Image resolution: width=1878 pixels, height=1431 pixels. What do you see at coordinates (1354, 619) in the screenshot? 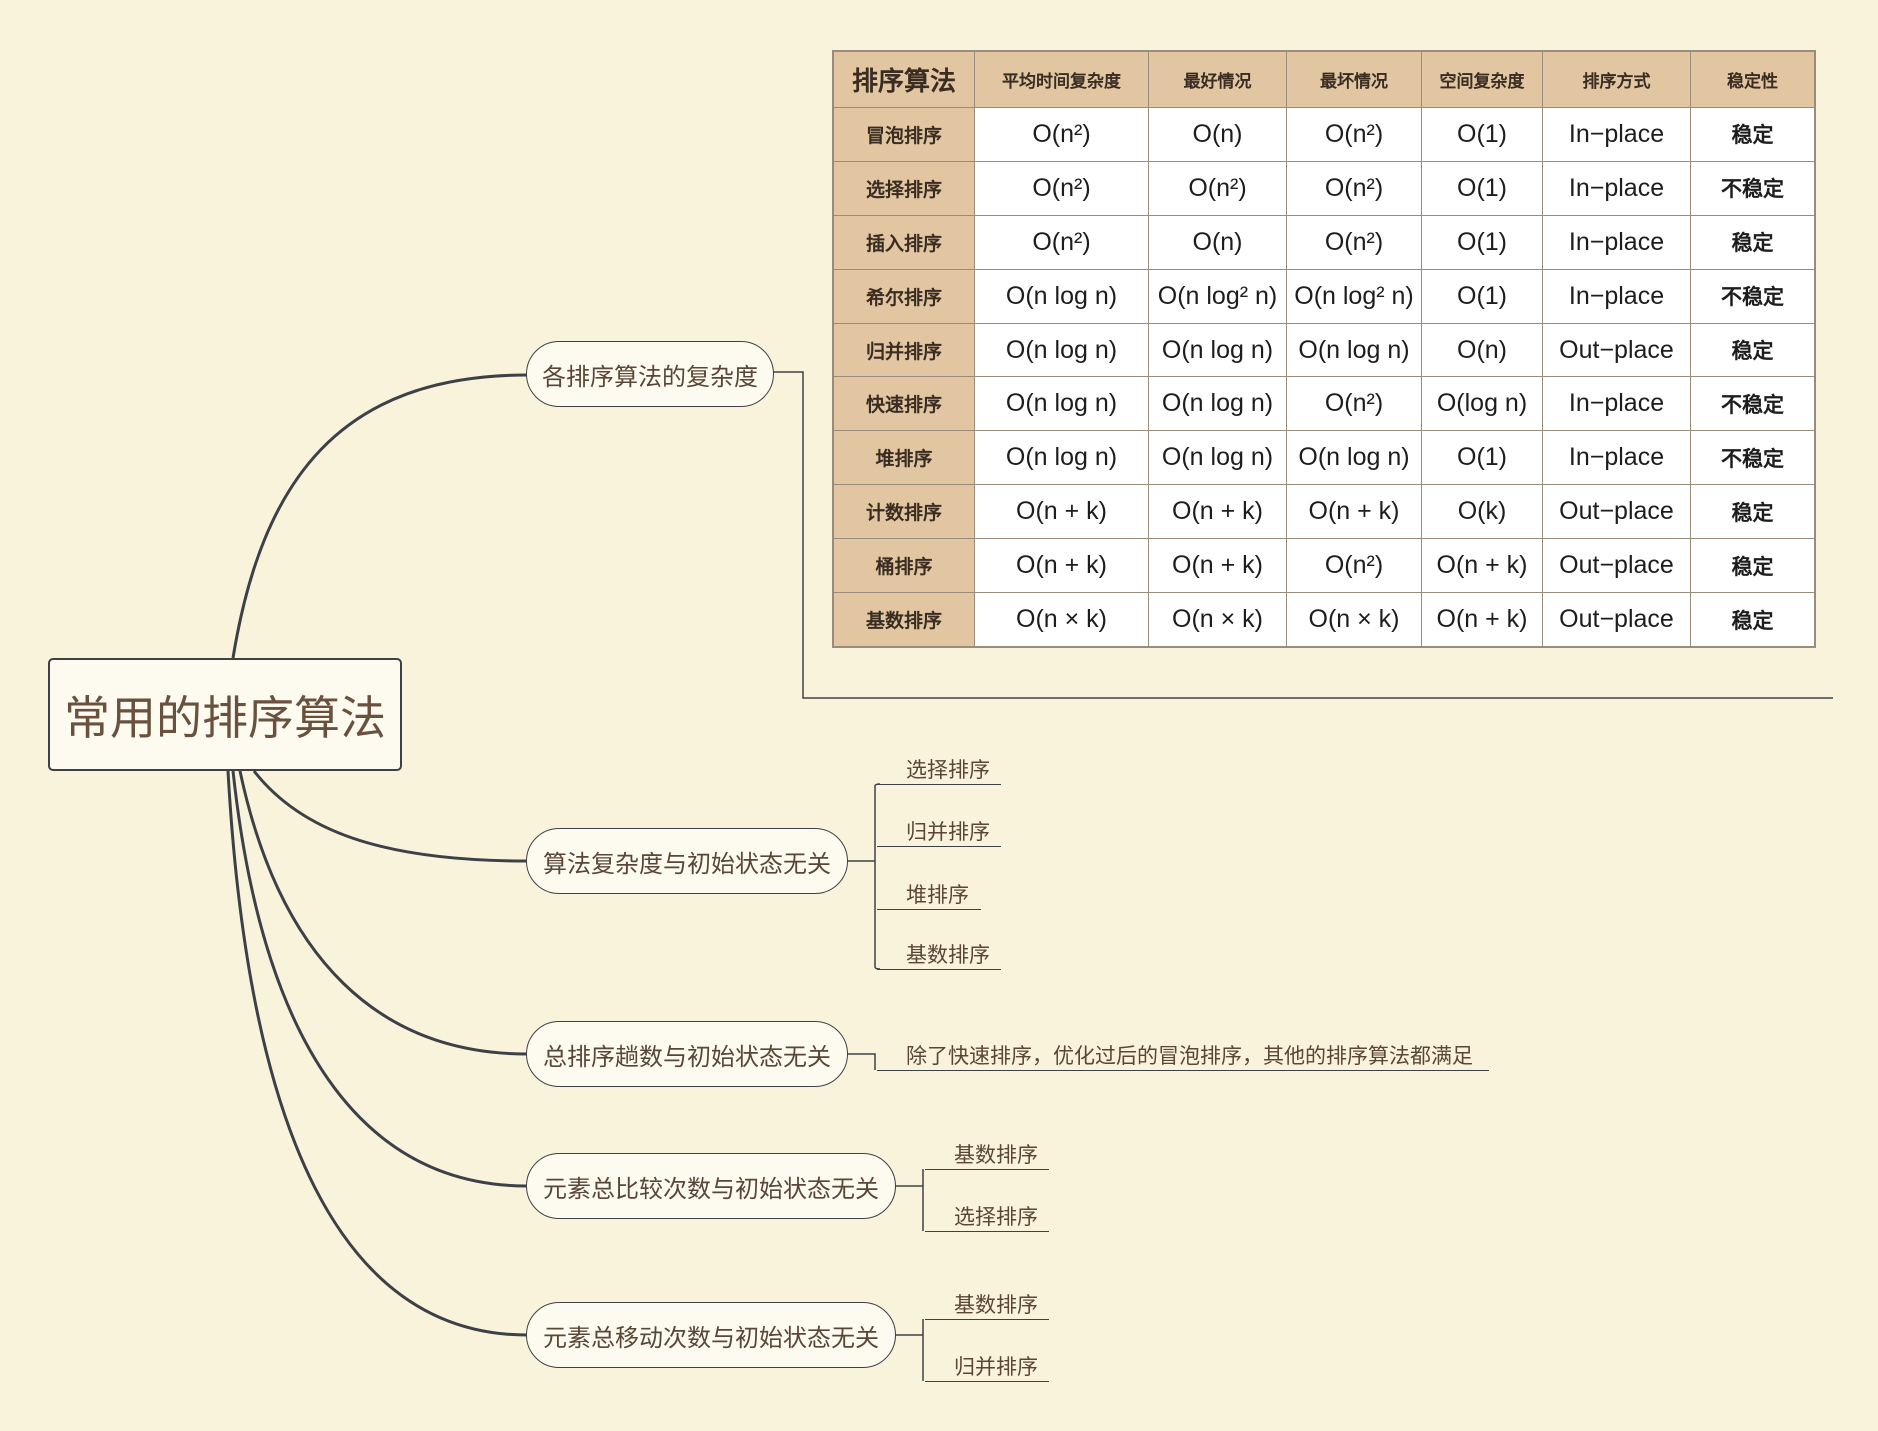
I see `table-cell-worst: O(n × k)` at bounding box center [1354, 619].